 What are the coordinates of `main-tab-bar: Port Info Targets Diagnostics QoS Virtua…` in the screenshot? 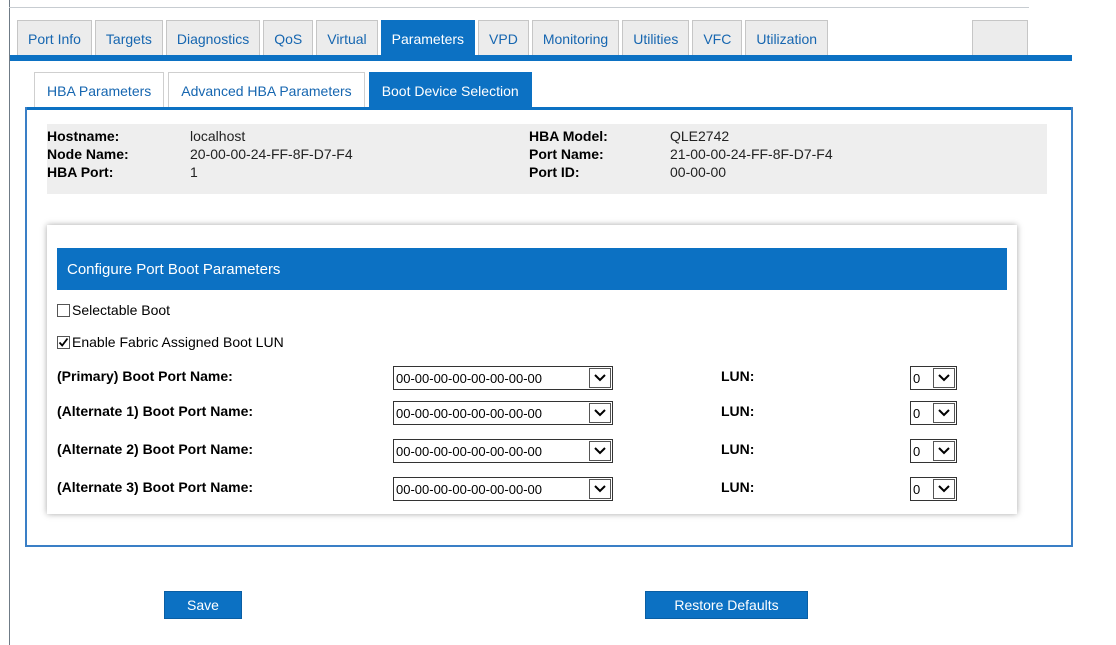 It's located at (424, 38).